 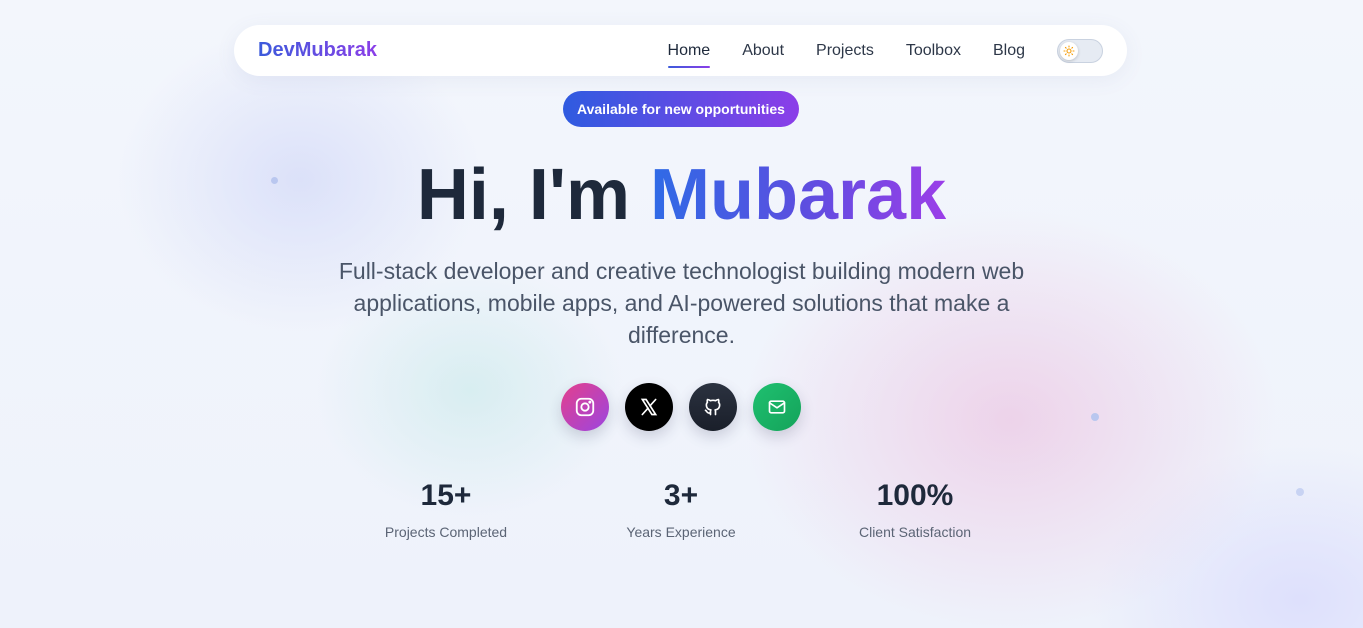 I want to click on hero-greeting: Hi, I'm, so click(x=533, y=195).